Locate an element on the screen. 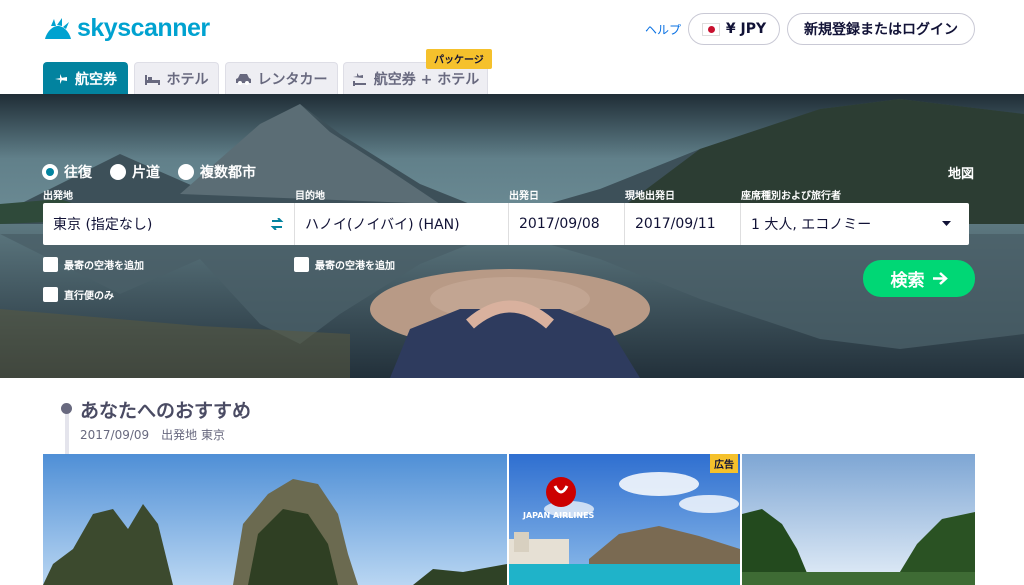 The width and height of the screenshot is (1024, 585). swap-icon is located at coordinates (277, 224).